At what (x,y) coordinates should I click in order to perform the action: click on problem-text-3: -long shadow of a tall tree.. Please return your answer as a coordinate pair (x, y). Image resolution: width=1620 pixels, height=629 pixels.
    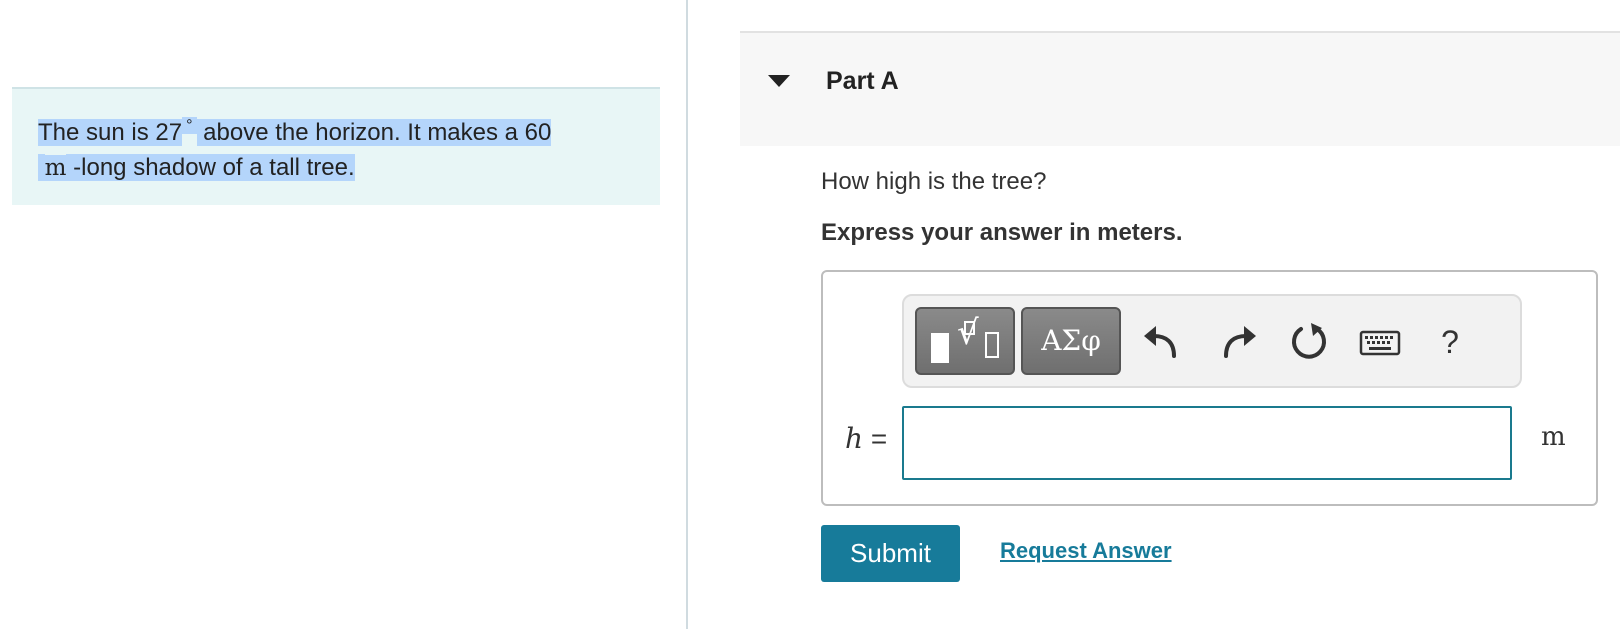
    Looking at the image, I should click on (210, 167).